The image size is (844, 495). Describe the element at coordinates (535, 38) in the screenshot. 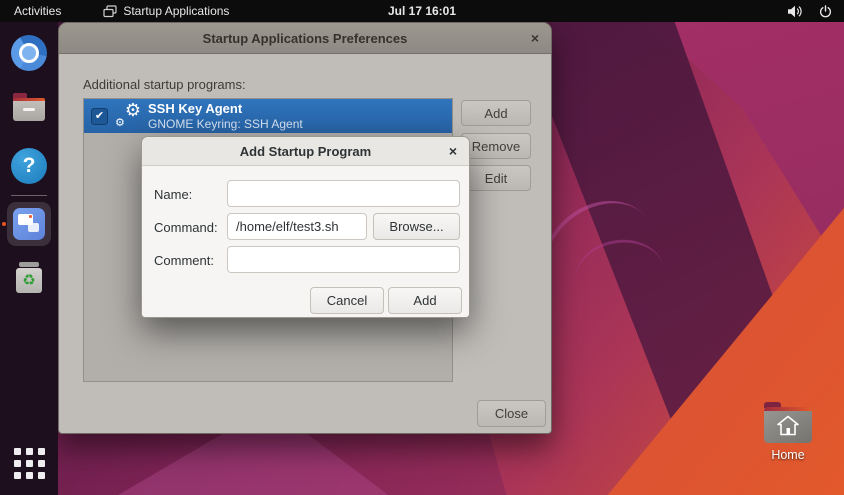

I see `window-close-button: ×` at that location.